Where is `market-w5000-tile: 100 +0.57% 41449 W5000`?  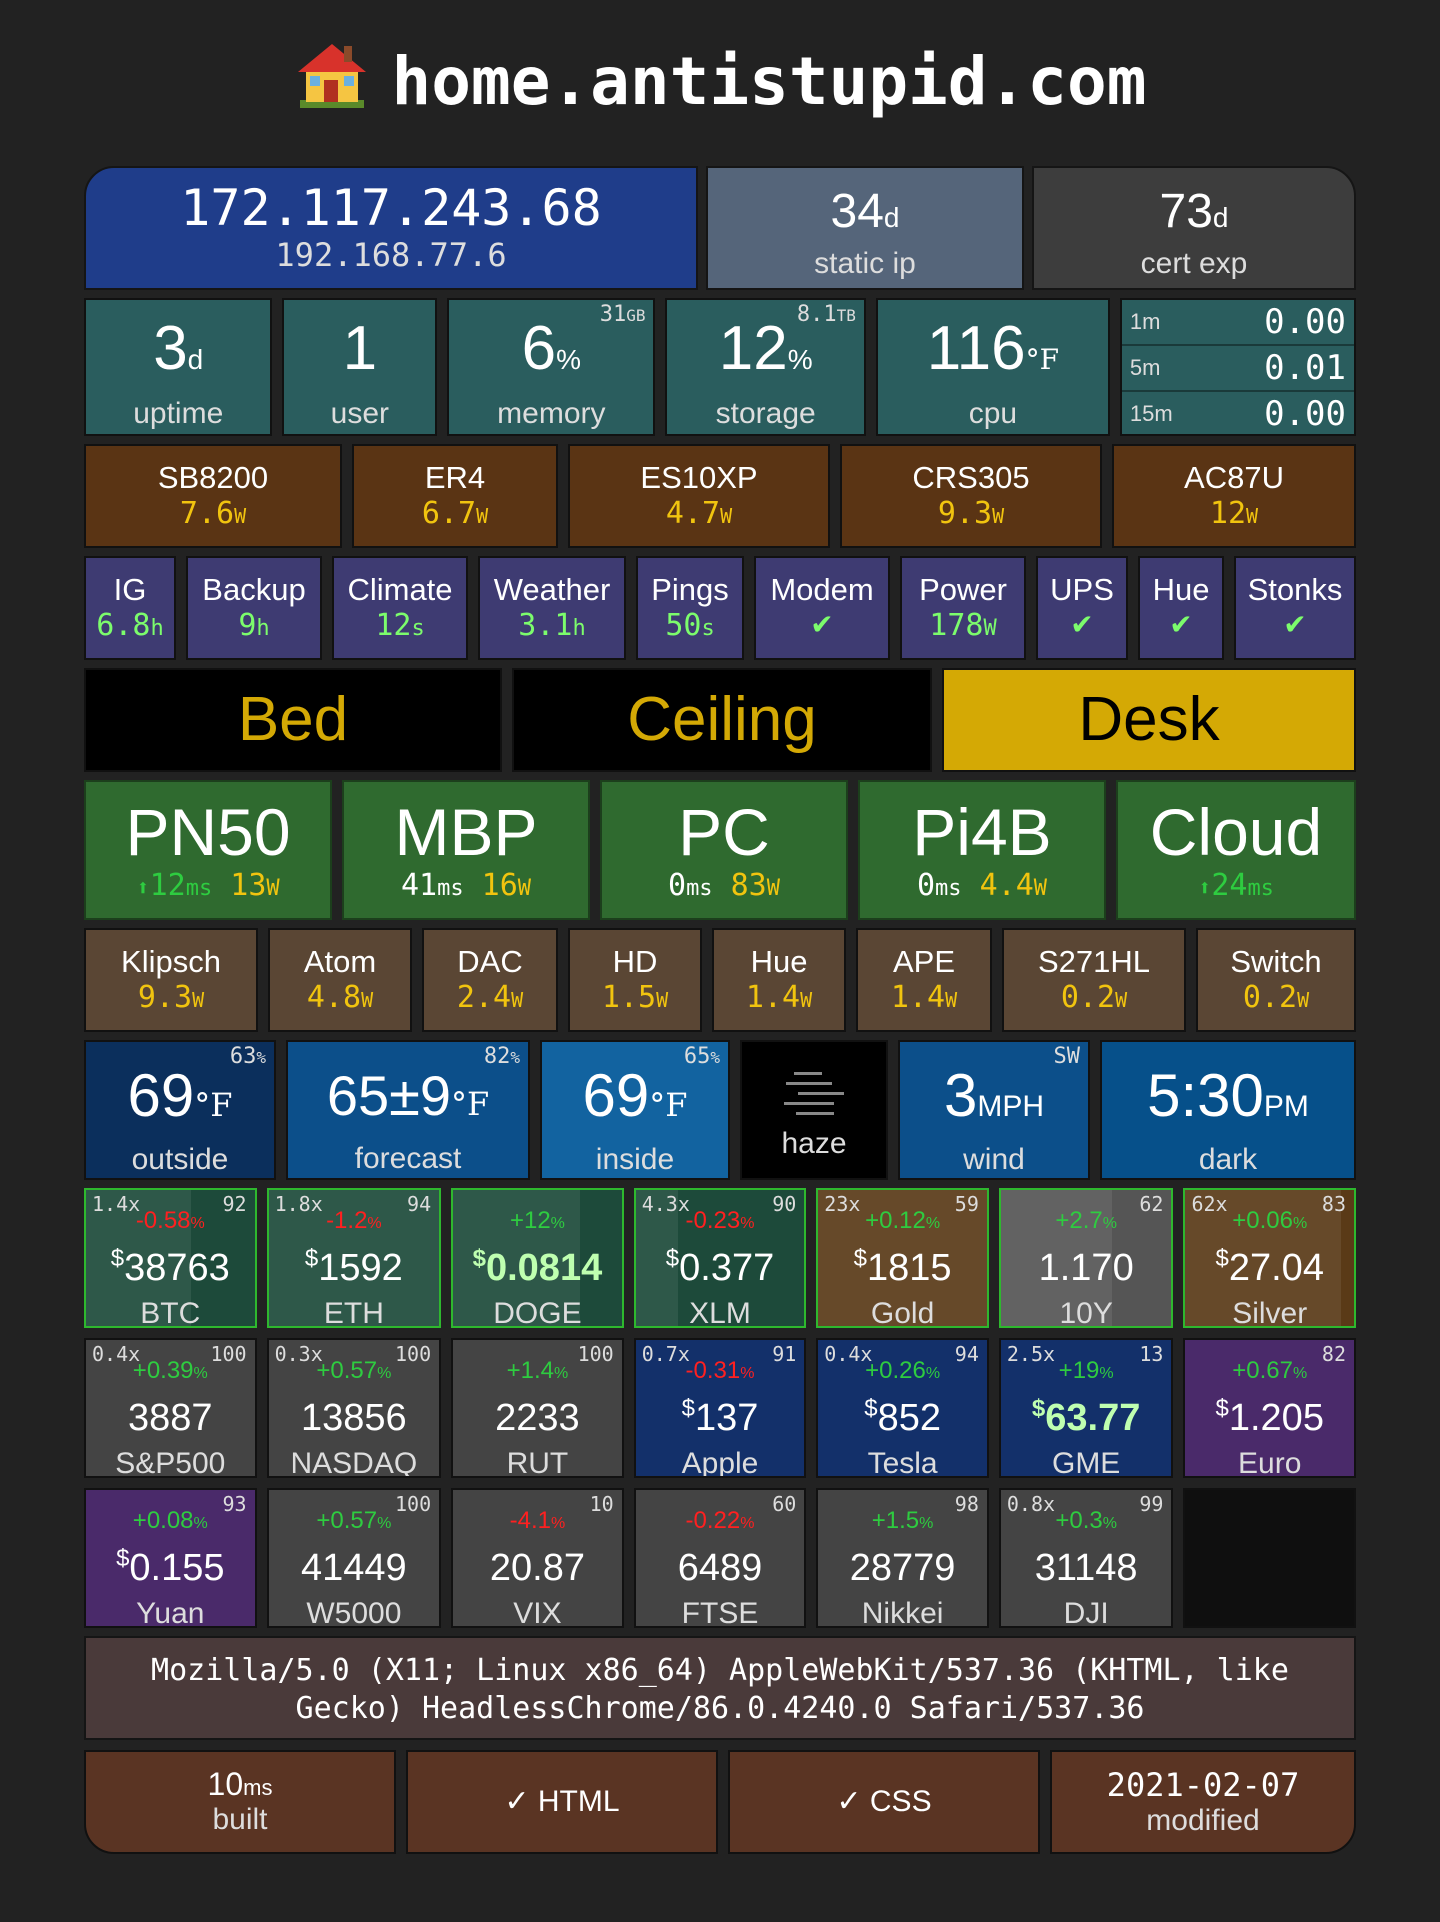 market-w5000-tile: 100 +0.57% 41449 W5000 is located at coordinates (354, 1558).